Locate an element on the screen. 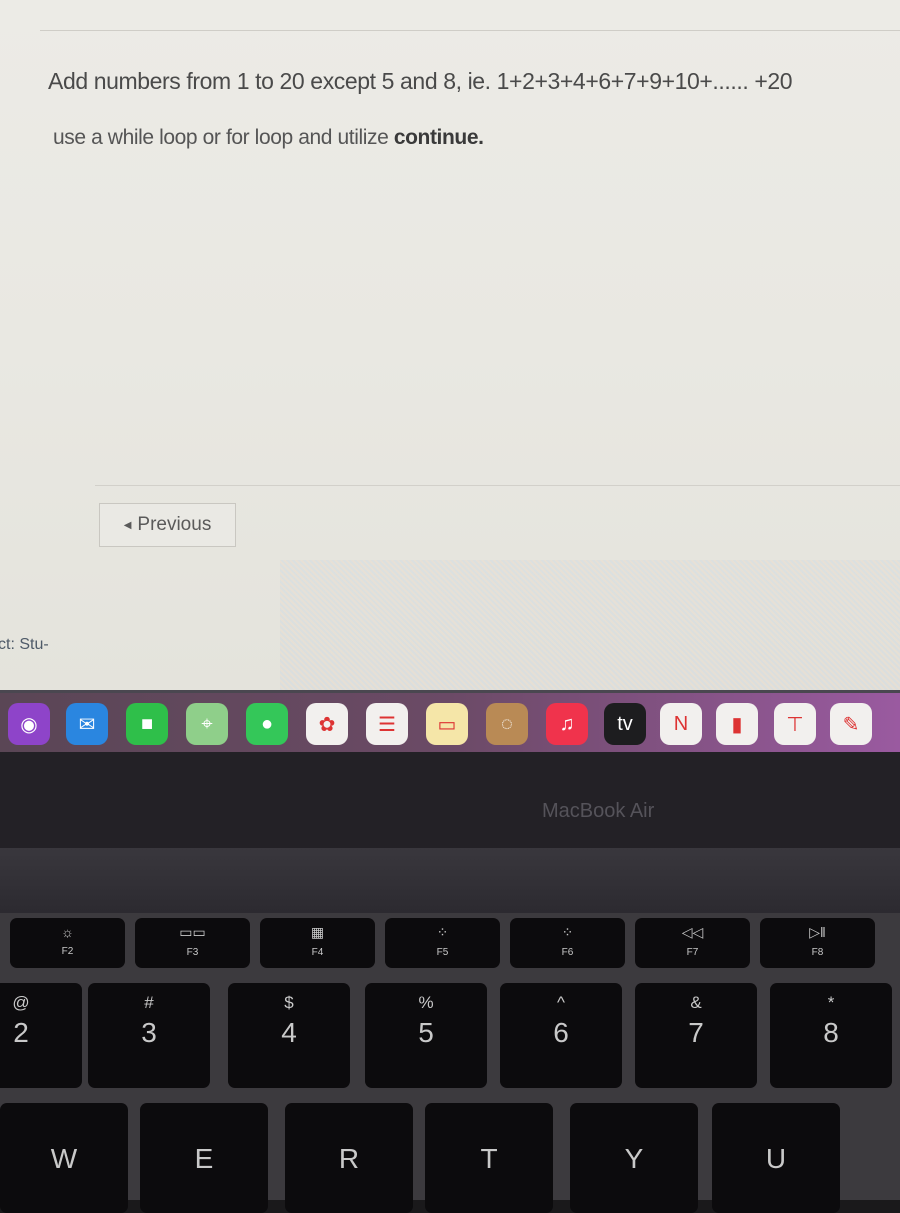 Image resolution: width=900 pixels, height=1213 pixels. key-u: U is located at coordinates (776, 1158).